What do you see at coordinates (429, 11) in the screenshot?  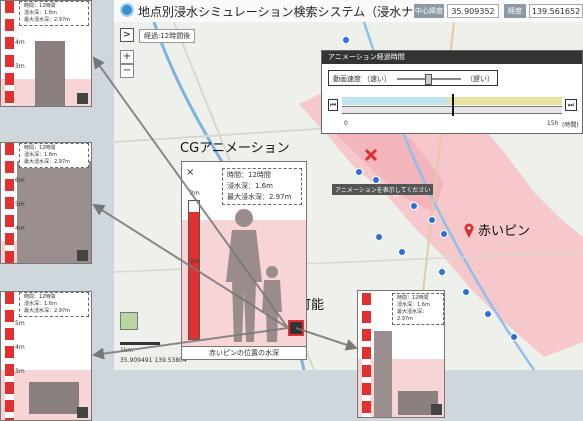 I see `latitude-label: 中心緯度` at bounding box center [429, 11].